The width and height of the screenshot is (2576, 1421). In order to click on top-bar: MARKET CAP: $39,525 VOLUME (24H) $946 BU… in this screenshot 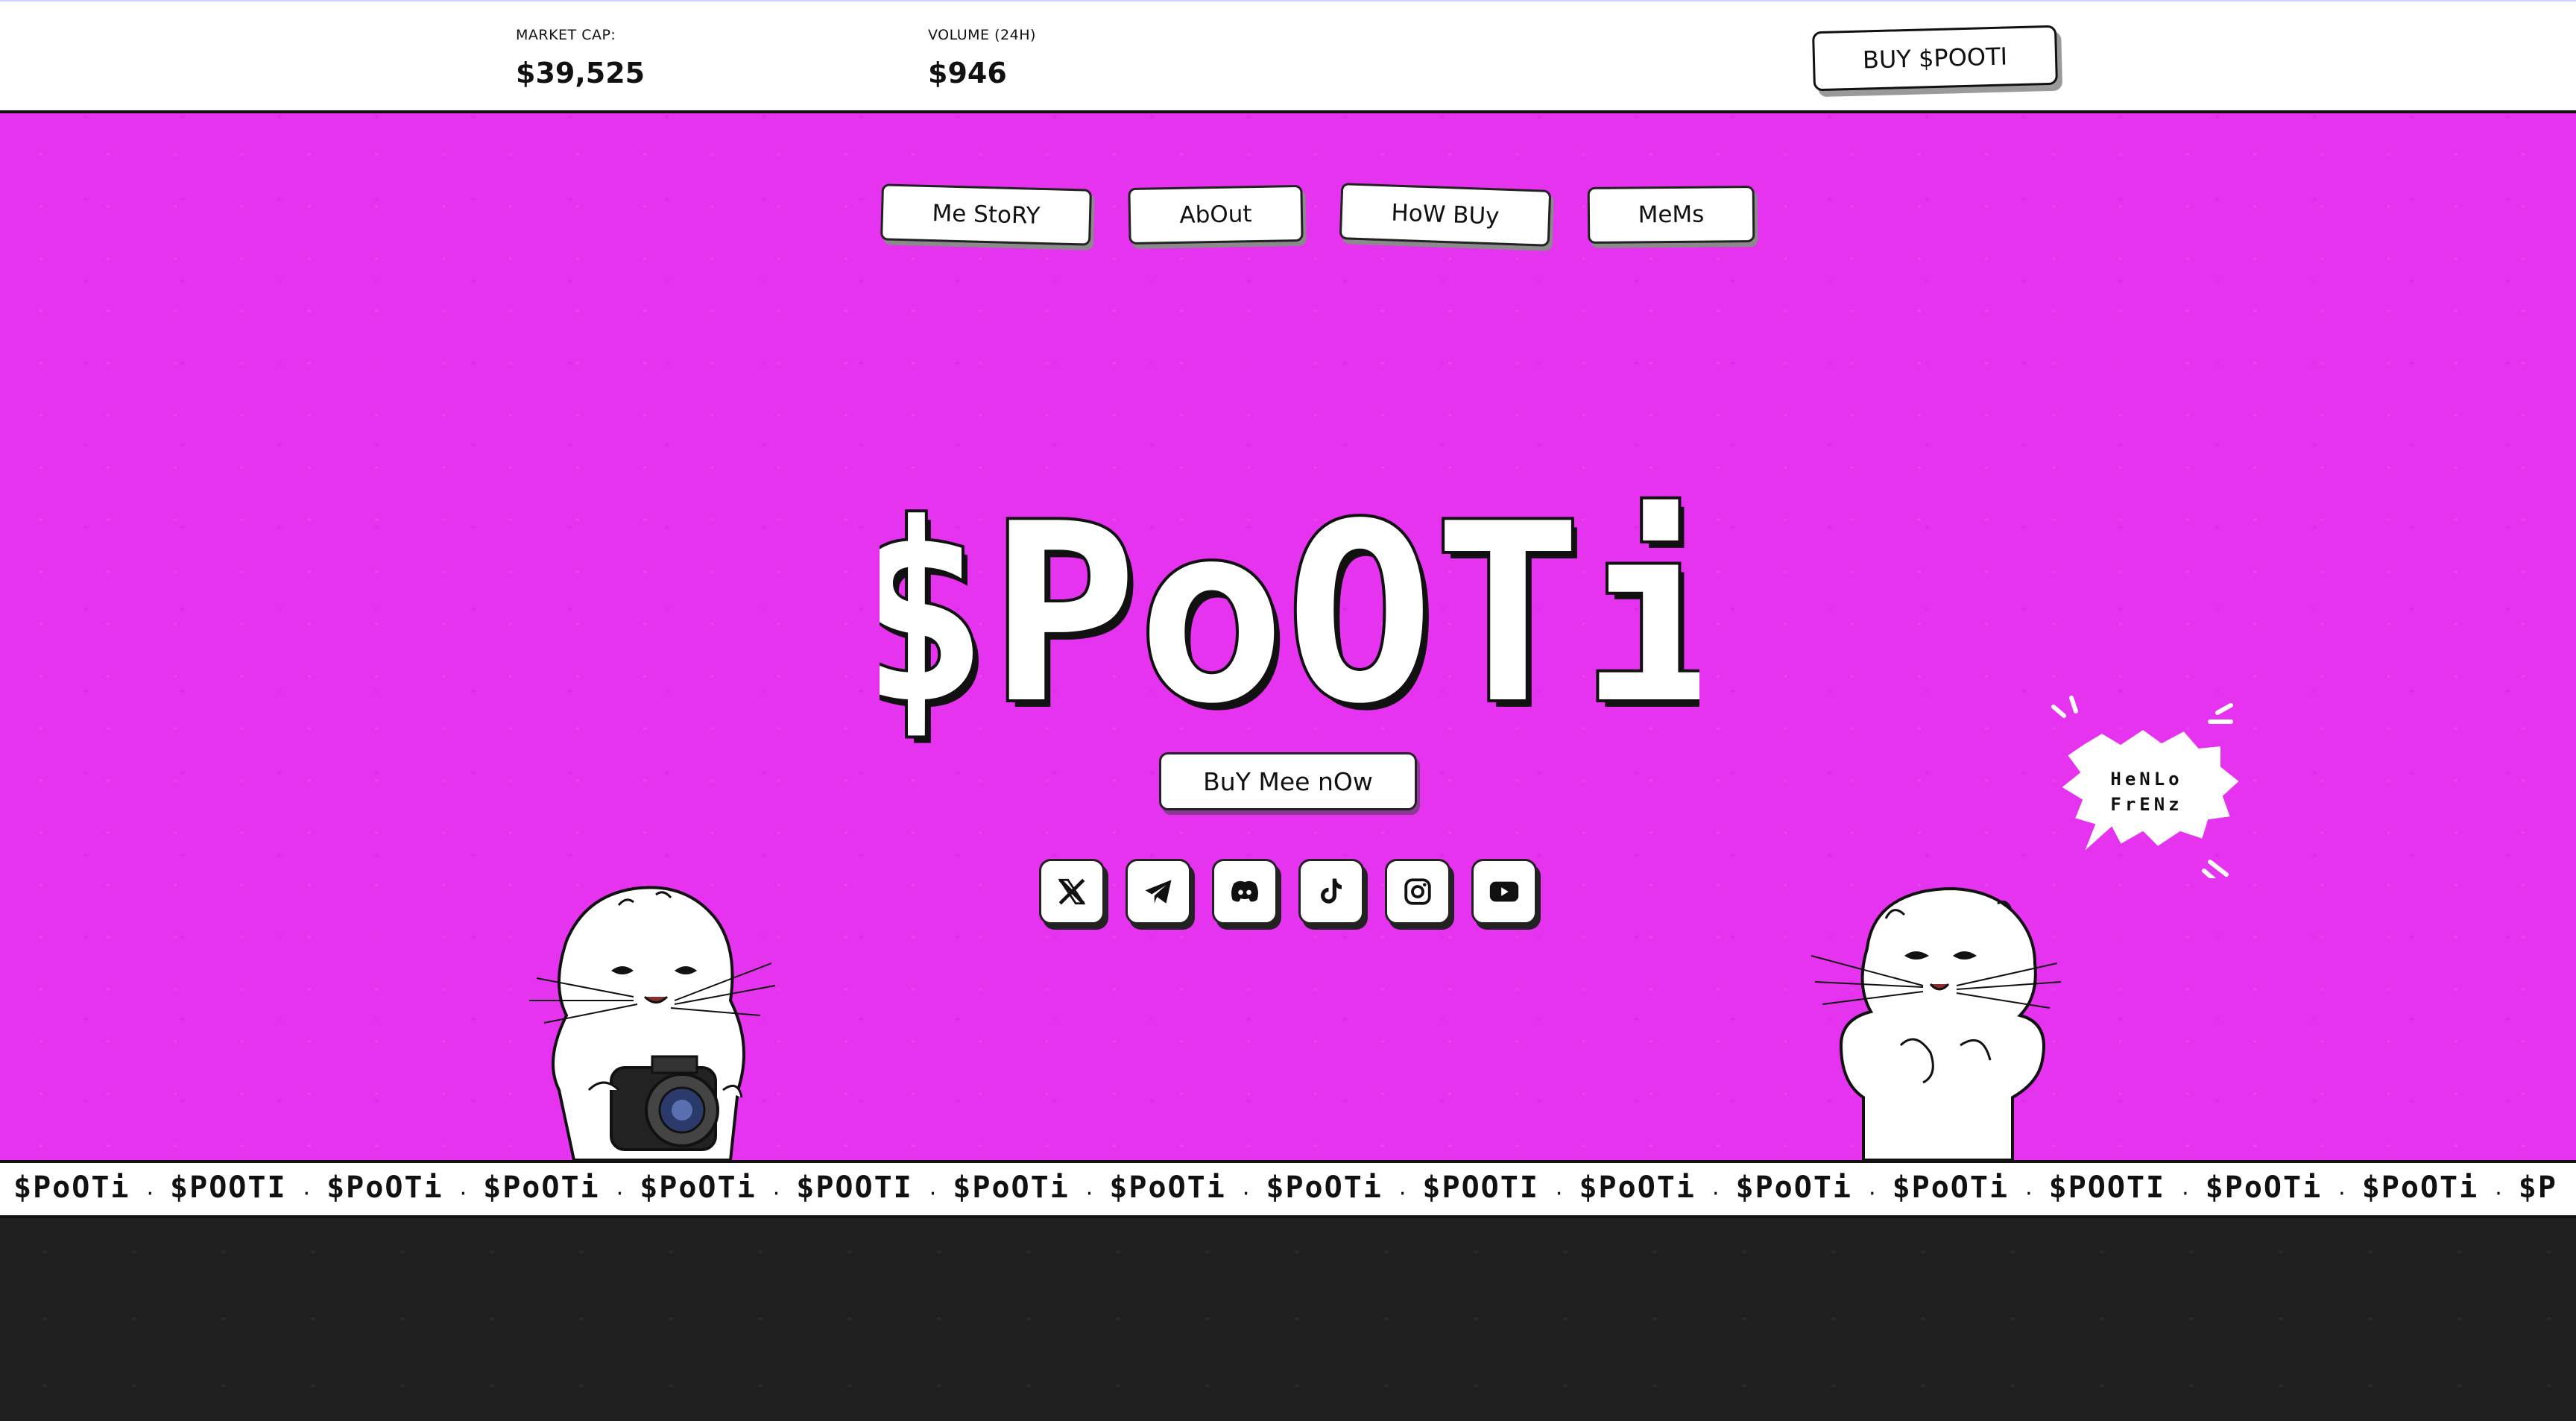, I will do `click(1288, 56)`.